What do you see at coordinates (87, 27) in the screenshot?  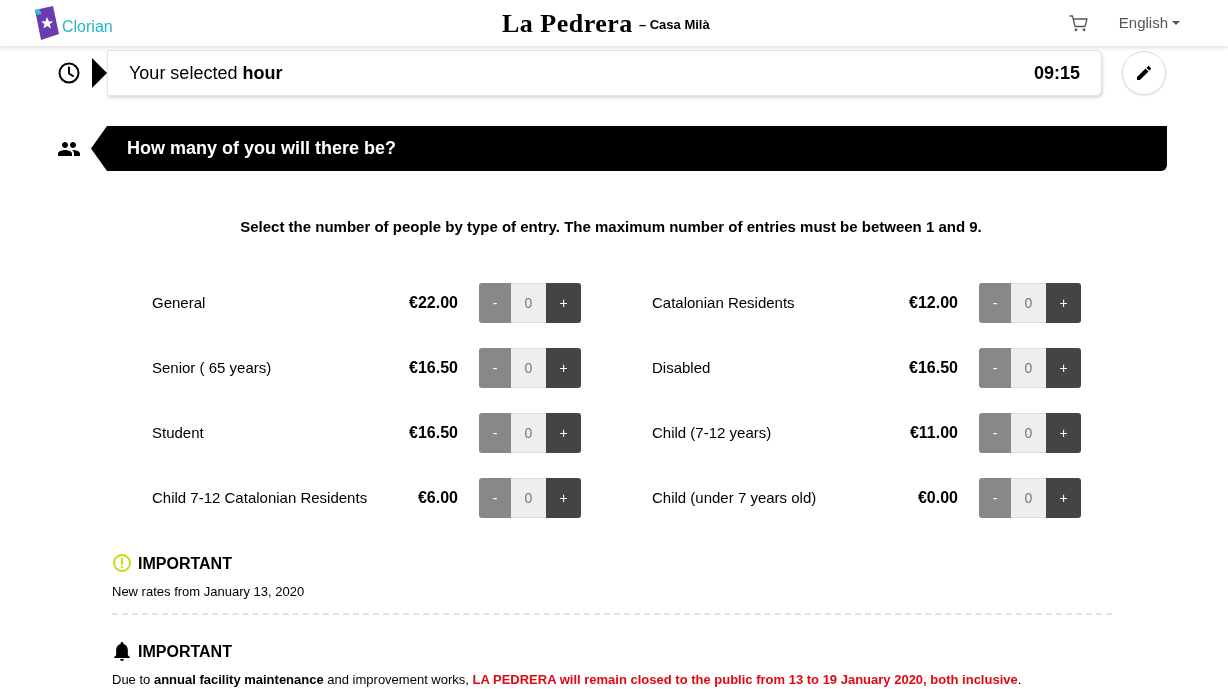 I see `logo-text: Clorian` at bounding box center [87, 27].